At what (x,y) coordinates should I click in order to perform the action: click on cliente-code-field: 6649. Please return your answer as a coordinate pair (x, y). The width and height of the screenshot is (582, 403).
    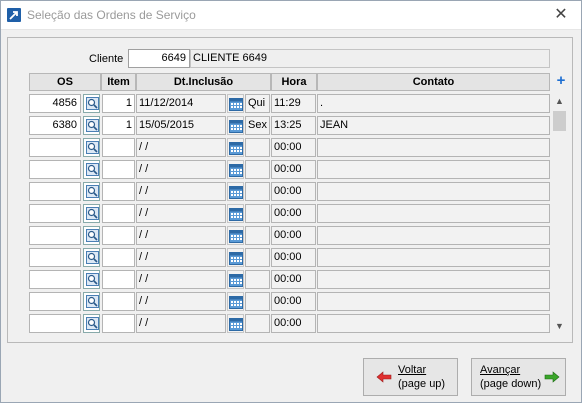
    Looking at the image, I should click on (159, 58).